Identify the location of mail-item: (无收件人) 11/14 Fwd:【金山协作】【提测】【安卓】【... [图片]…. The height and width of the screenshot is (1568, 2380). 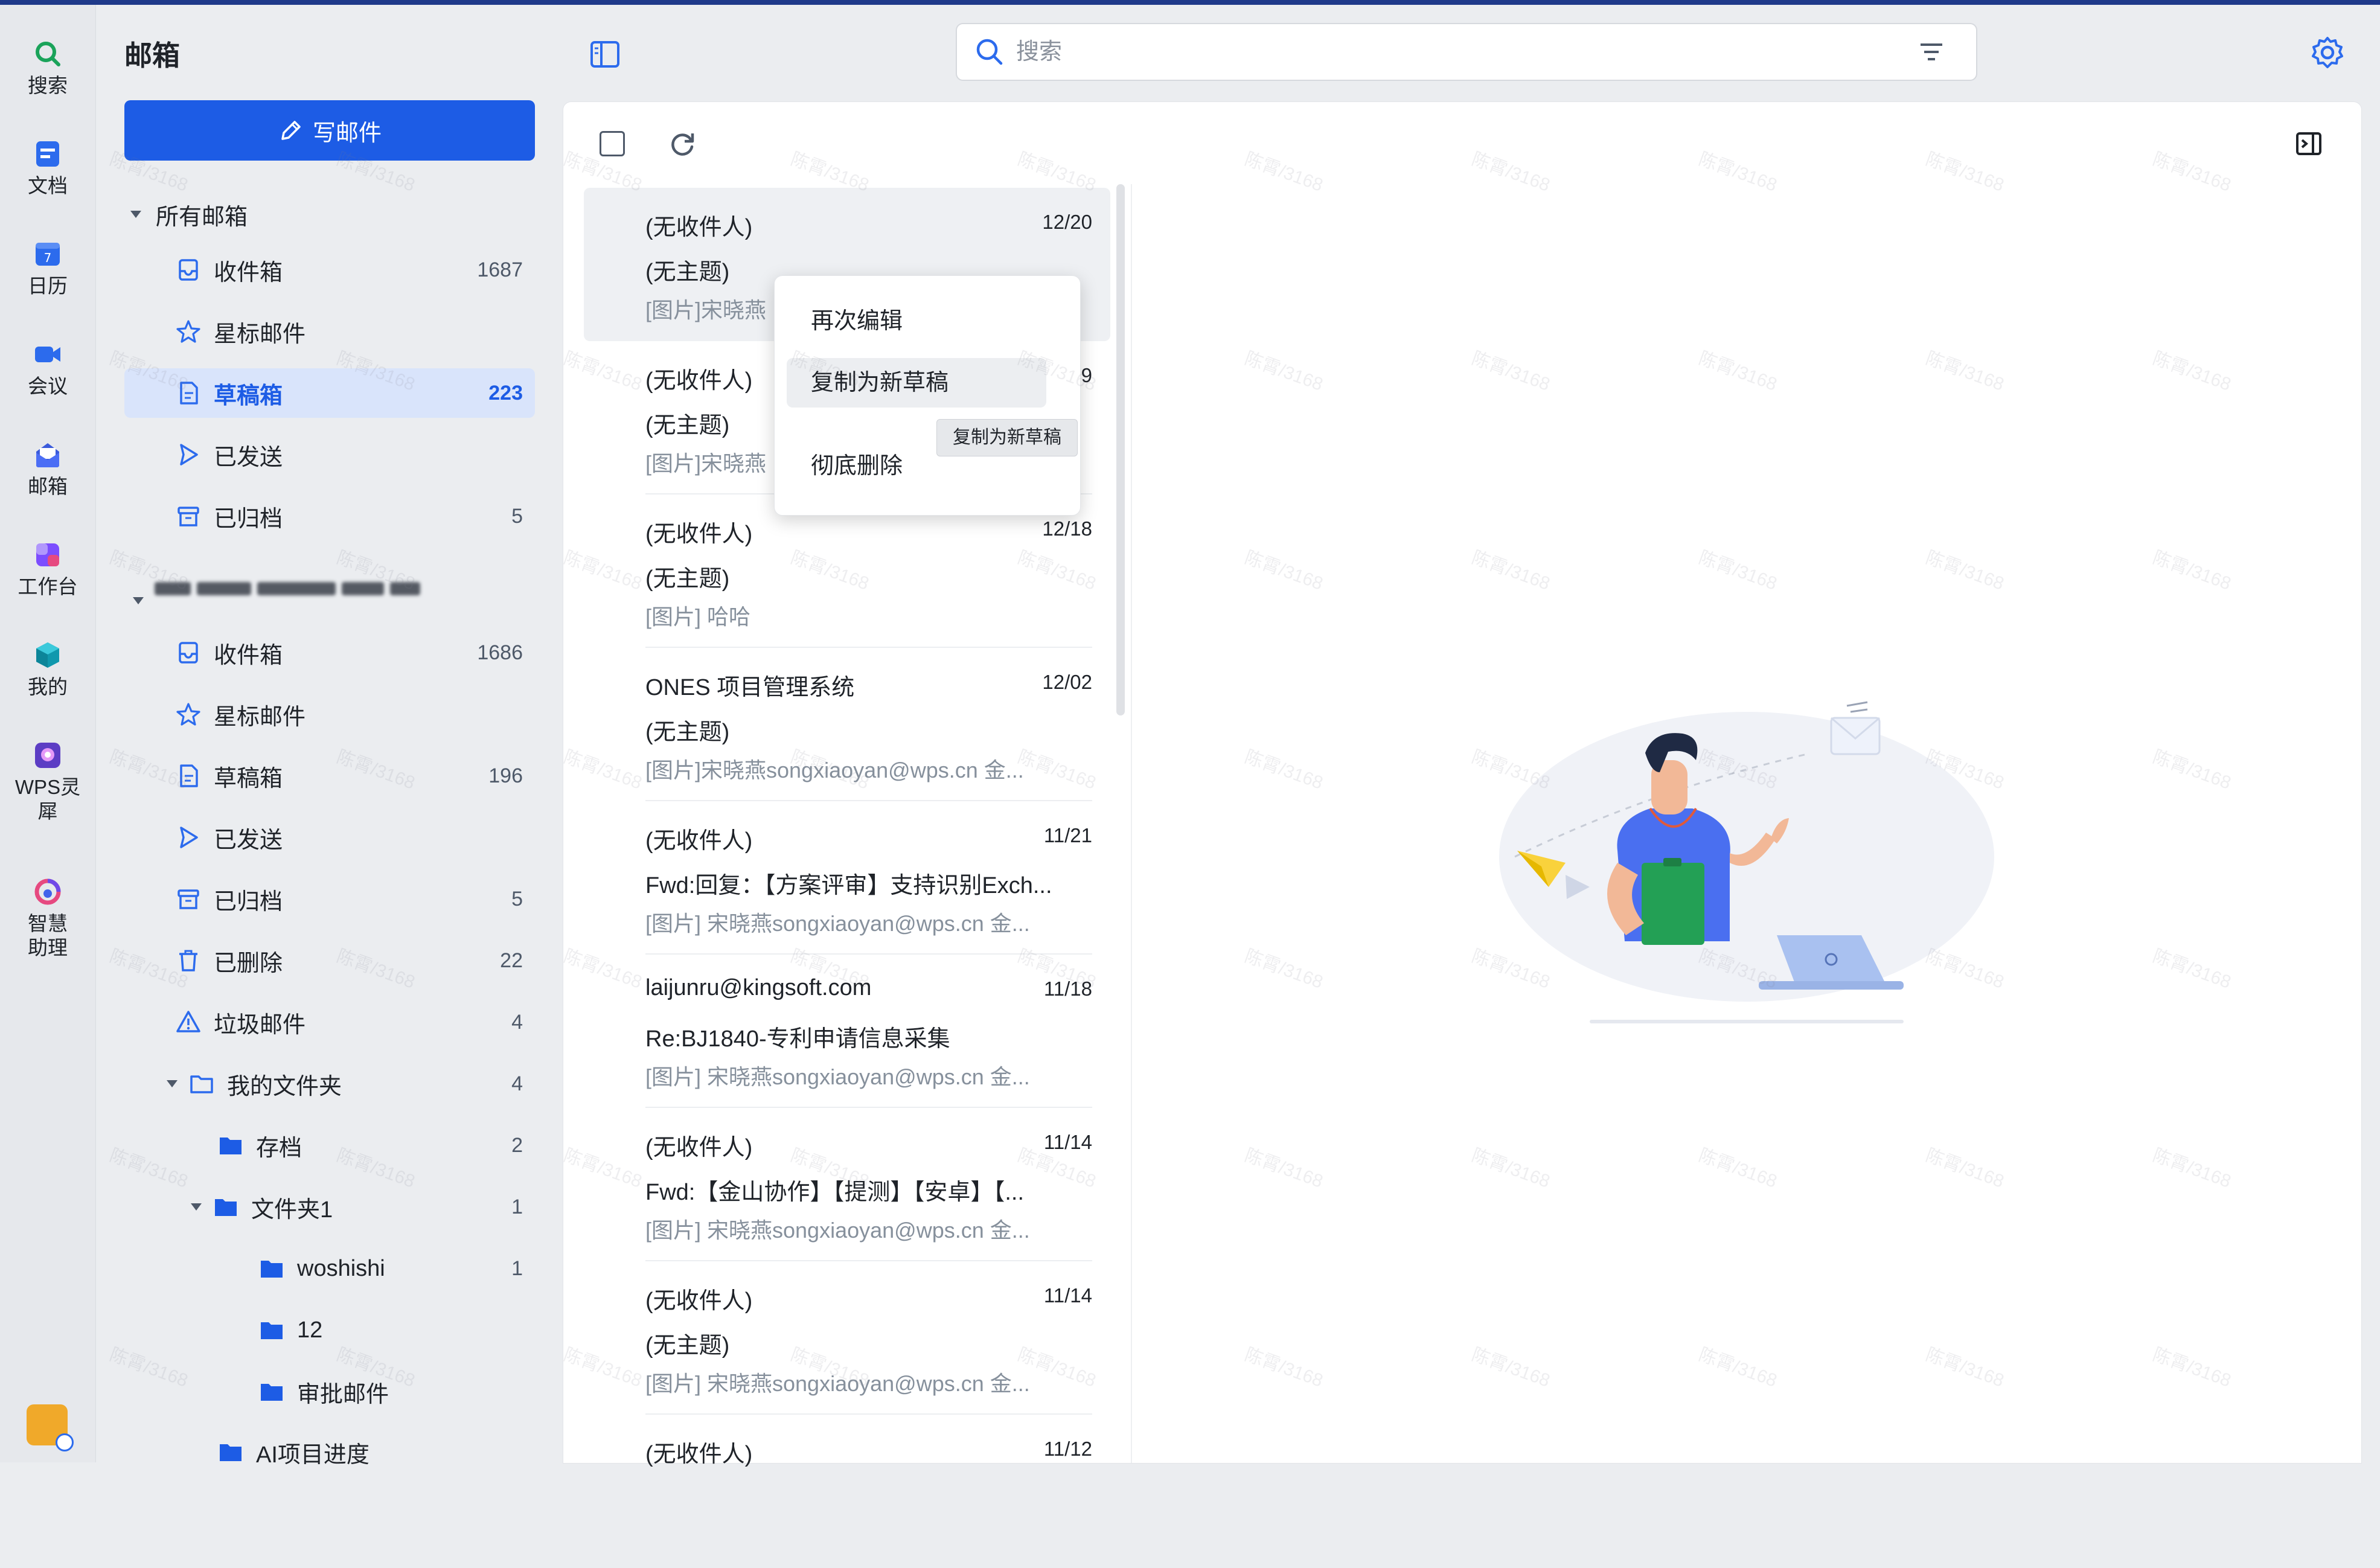
(847, 1184).